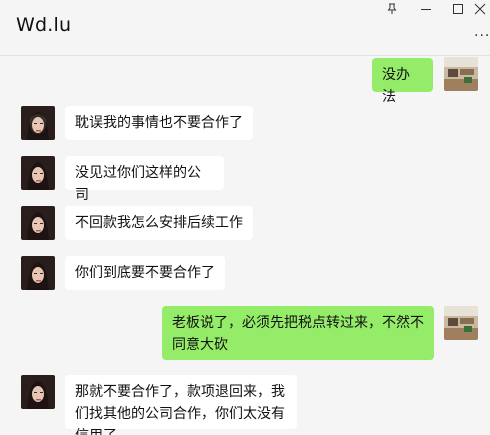  What do you see at coordinates (426, 9) in the screenshot?
I see `minimize-icon` at bounding box center [426, 9].